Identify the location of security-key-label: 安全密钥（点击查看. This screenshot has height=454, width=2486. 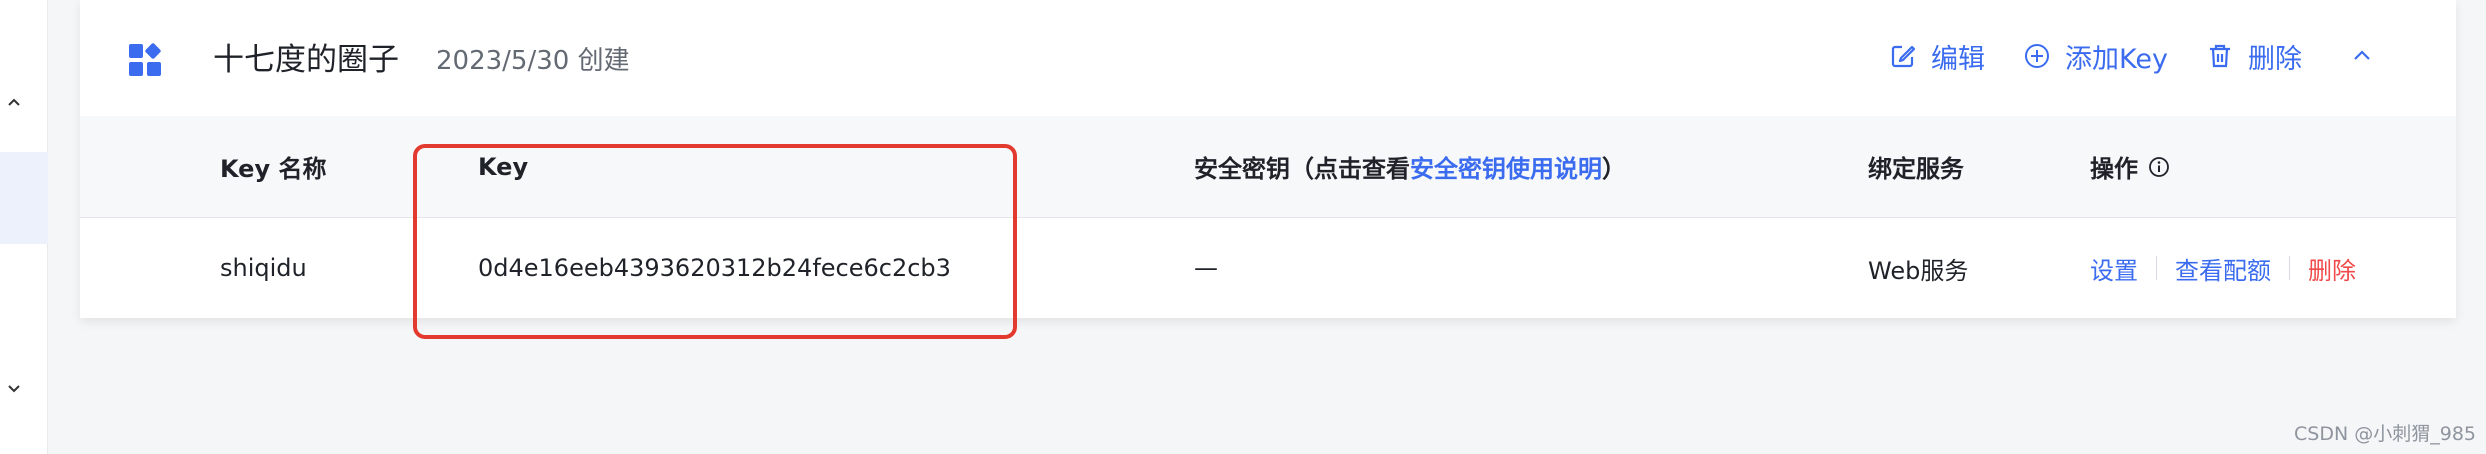
(1302, 169).